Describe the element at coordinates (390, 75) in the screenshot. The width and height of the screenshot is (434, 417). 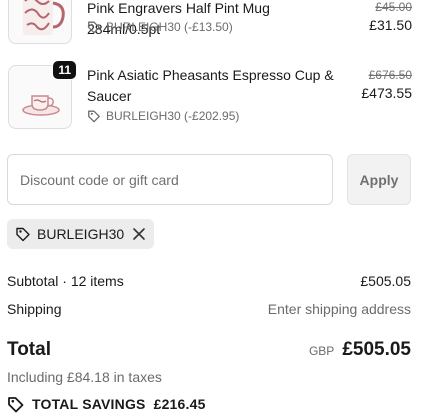
I see `original-price: £676.50` at that location.